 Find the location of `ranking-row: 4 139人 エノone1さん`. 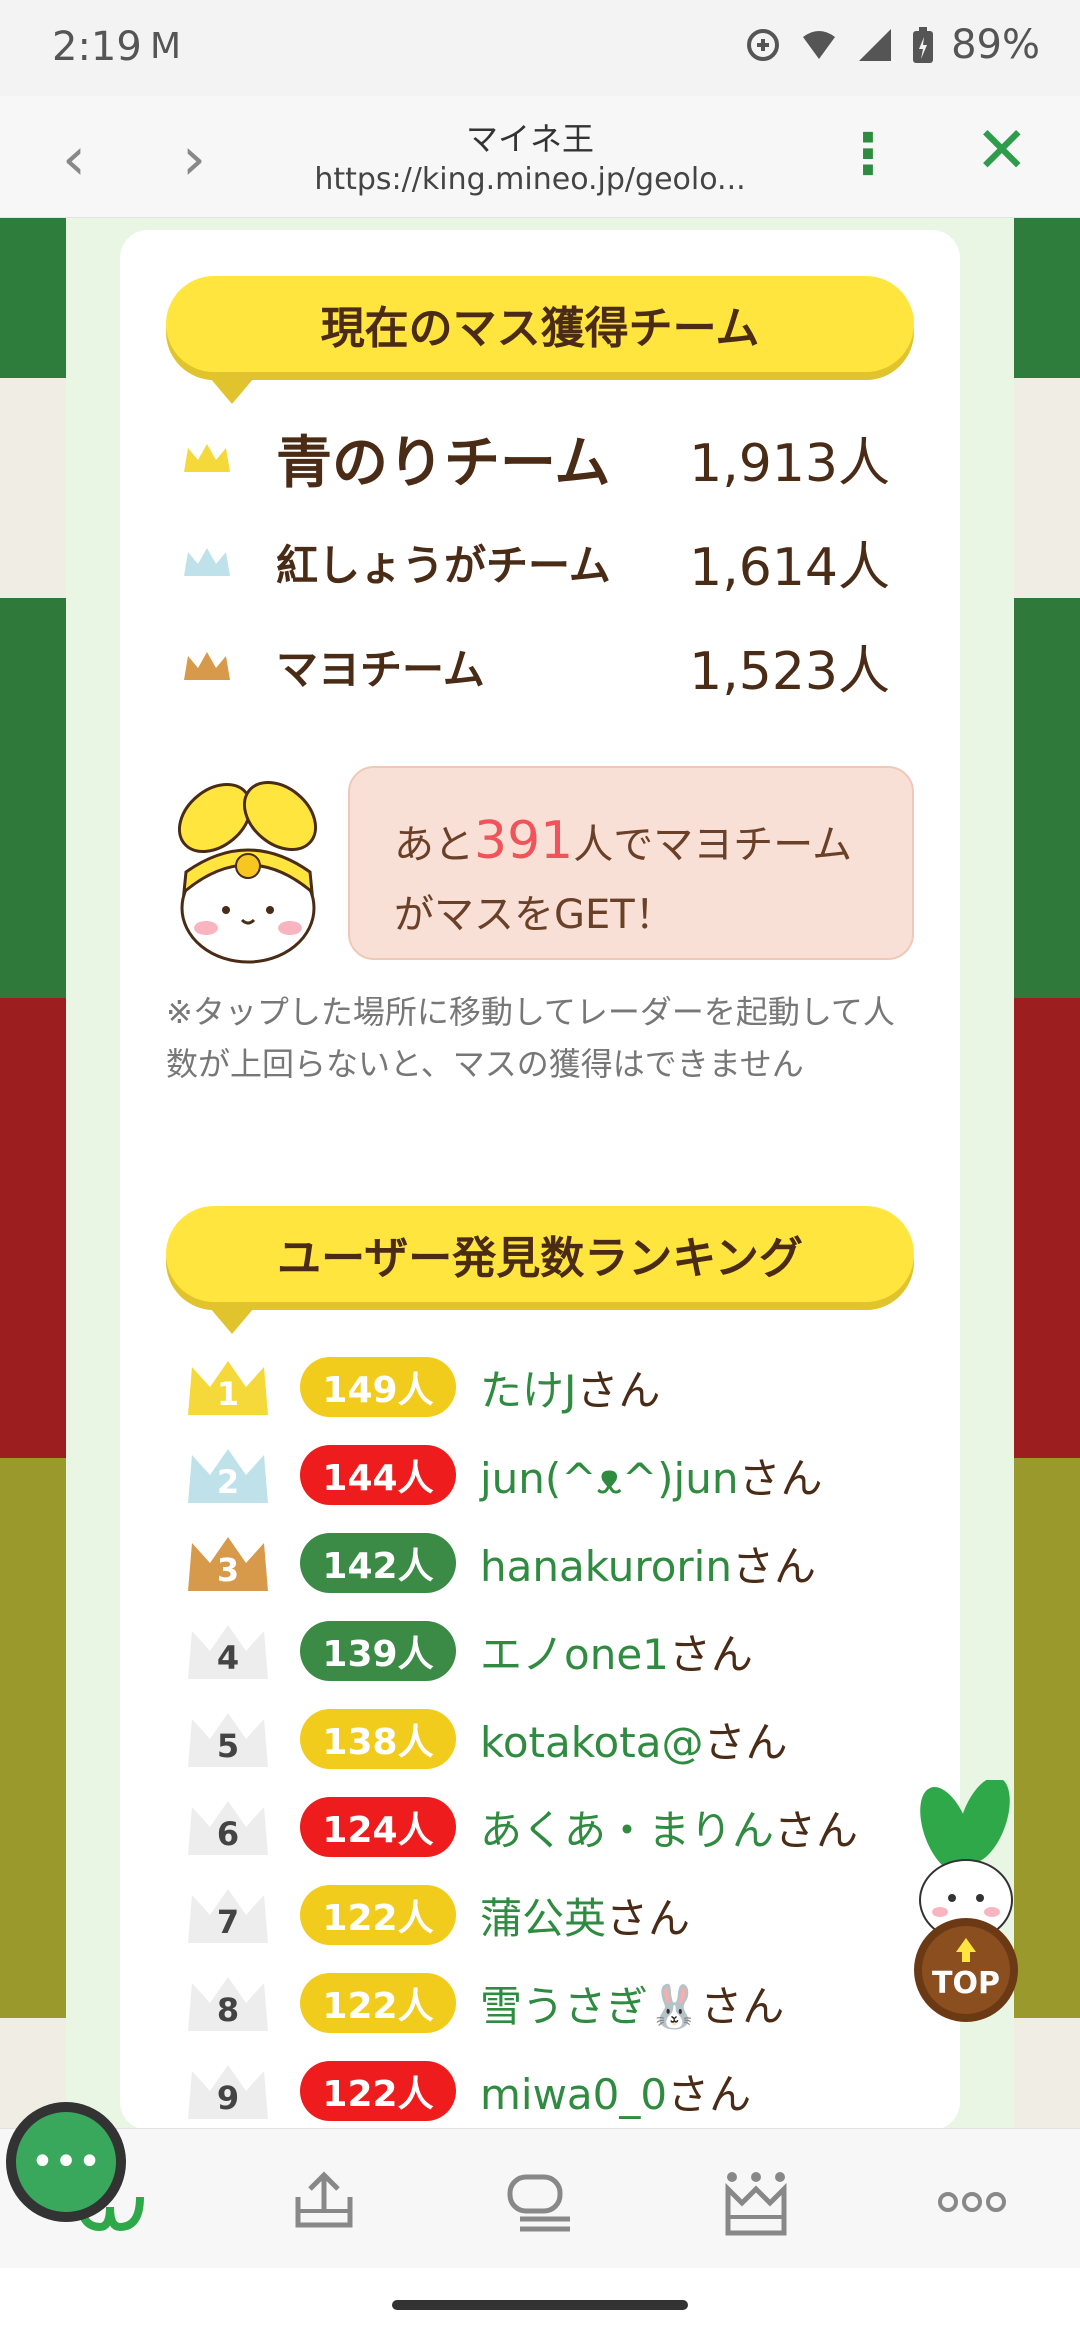

ranking-row: 4 139人 エノone1さん is located at coordinates (556, 1651).